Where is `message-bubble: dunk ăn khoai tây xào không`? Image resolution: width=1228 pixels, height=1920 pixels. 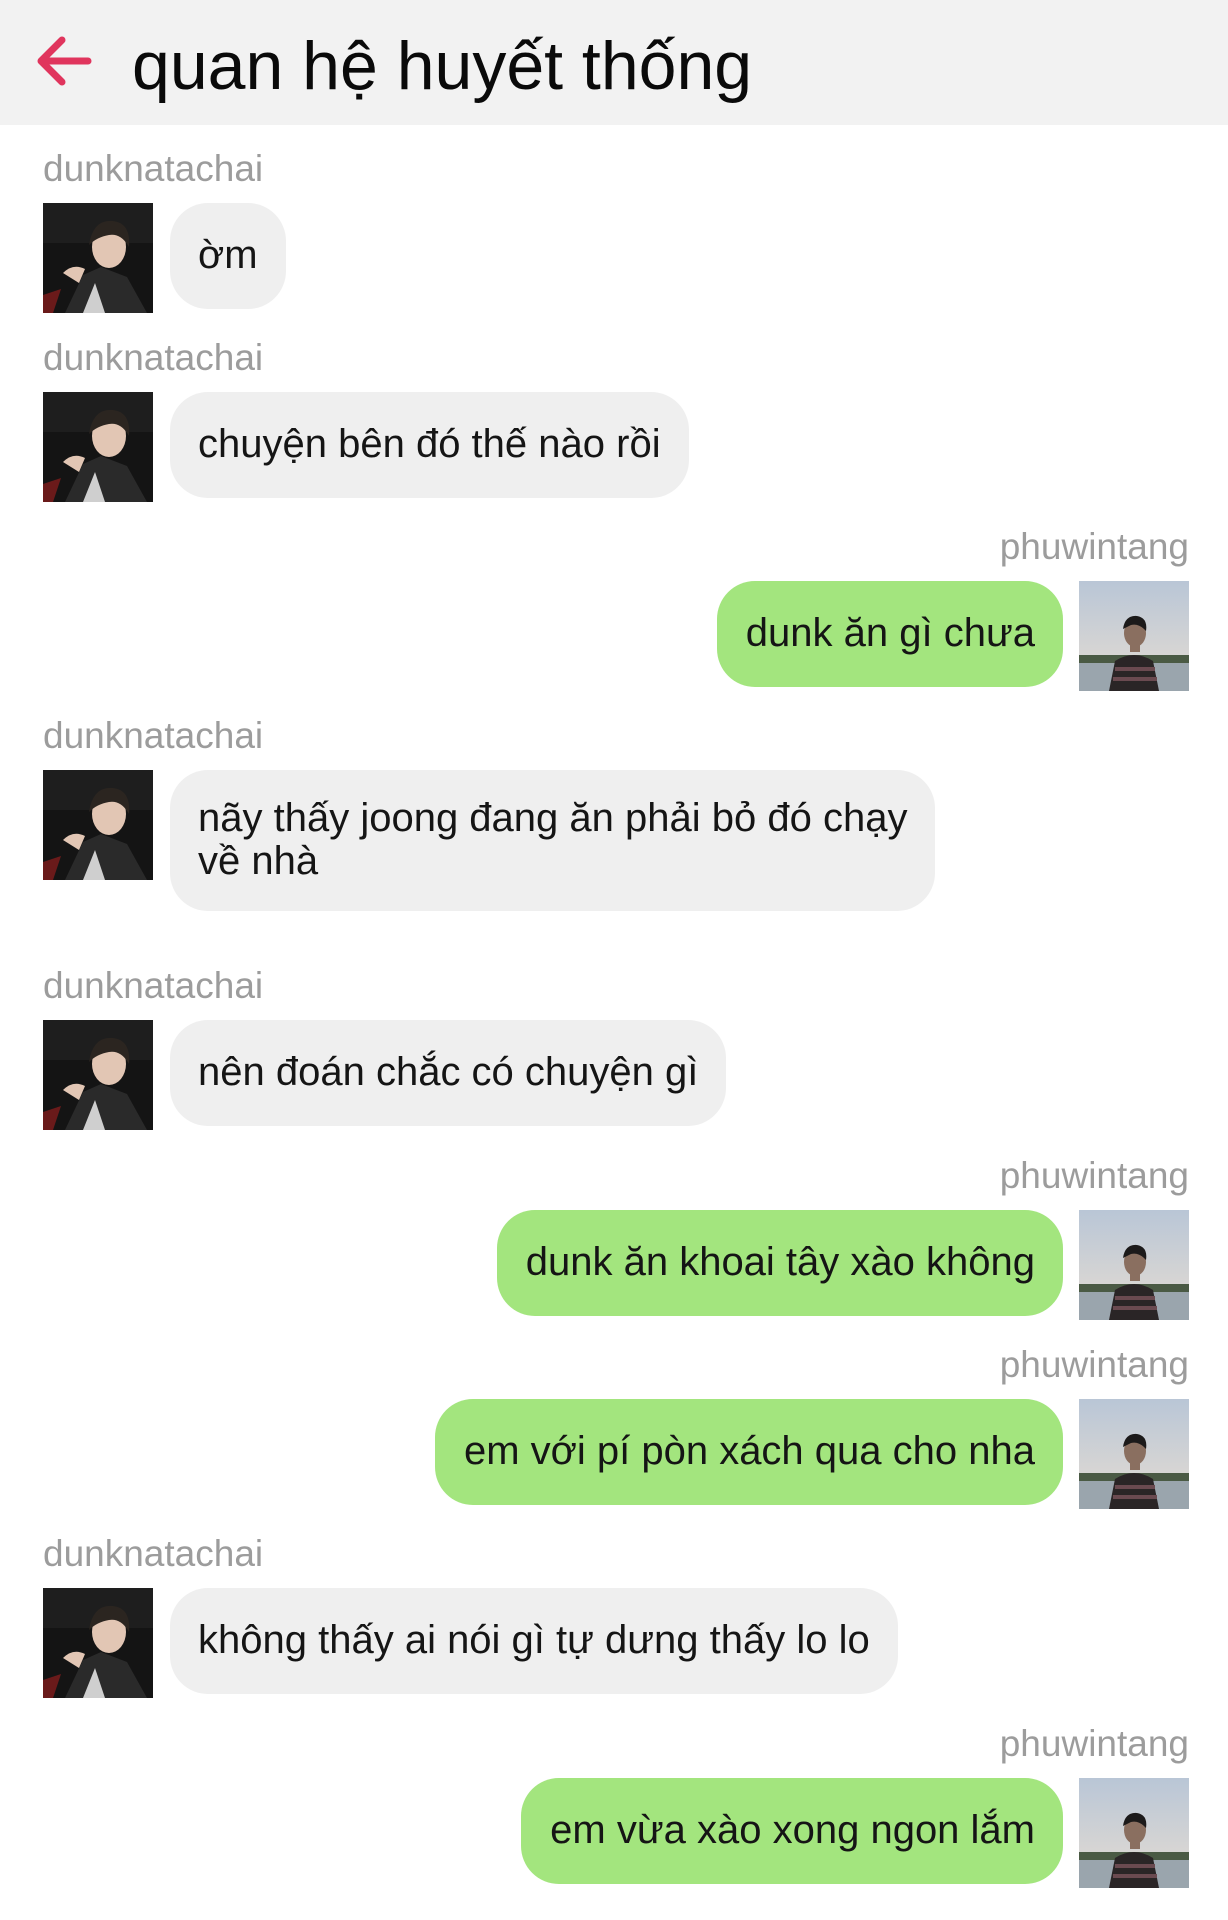
message-bubble: dunk ăn khoai tây xào không is located at coordinates (779, 1263).